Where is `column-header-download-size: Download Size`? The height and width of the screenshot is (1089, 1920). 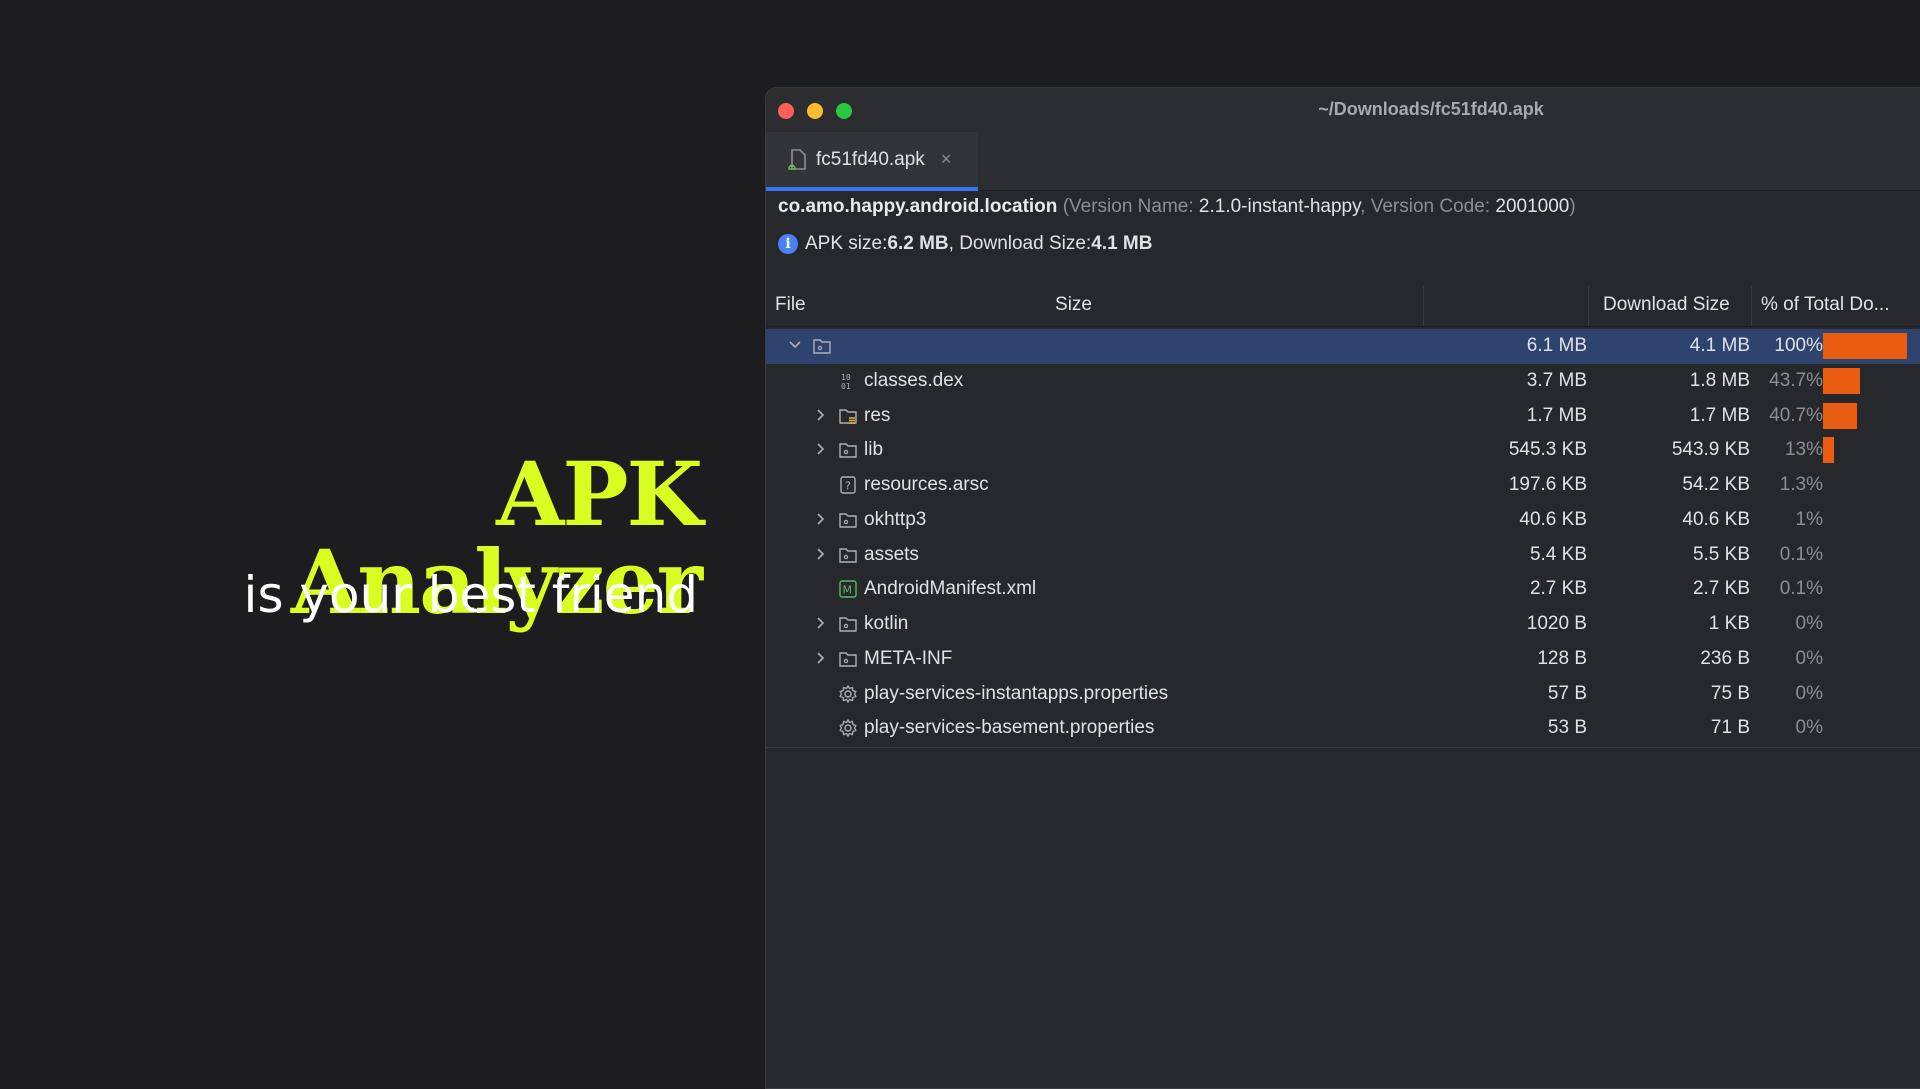 column-header-download-size: Download Size is located at coordinates (1679, 305).